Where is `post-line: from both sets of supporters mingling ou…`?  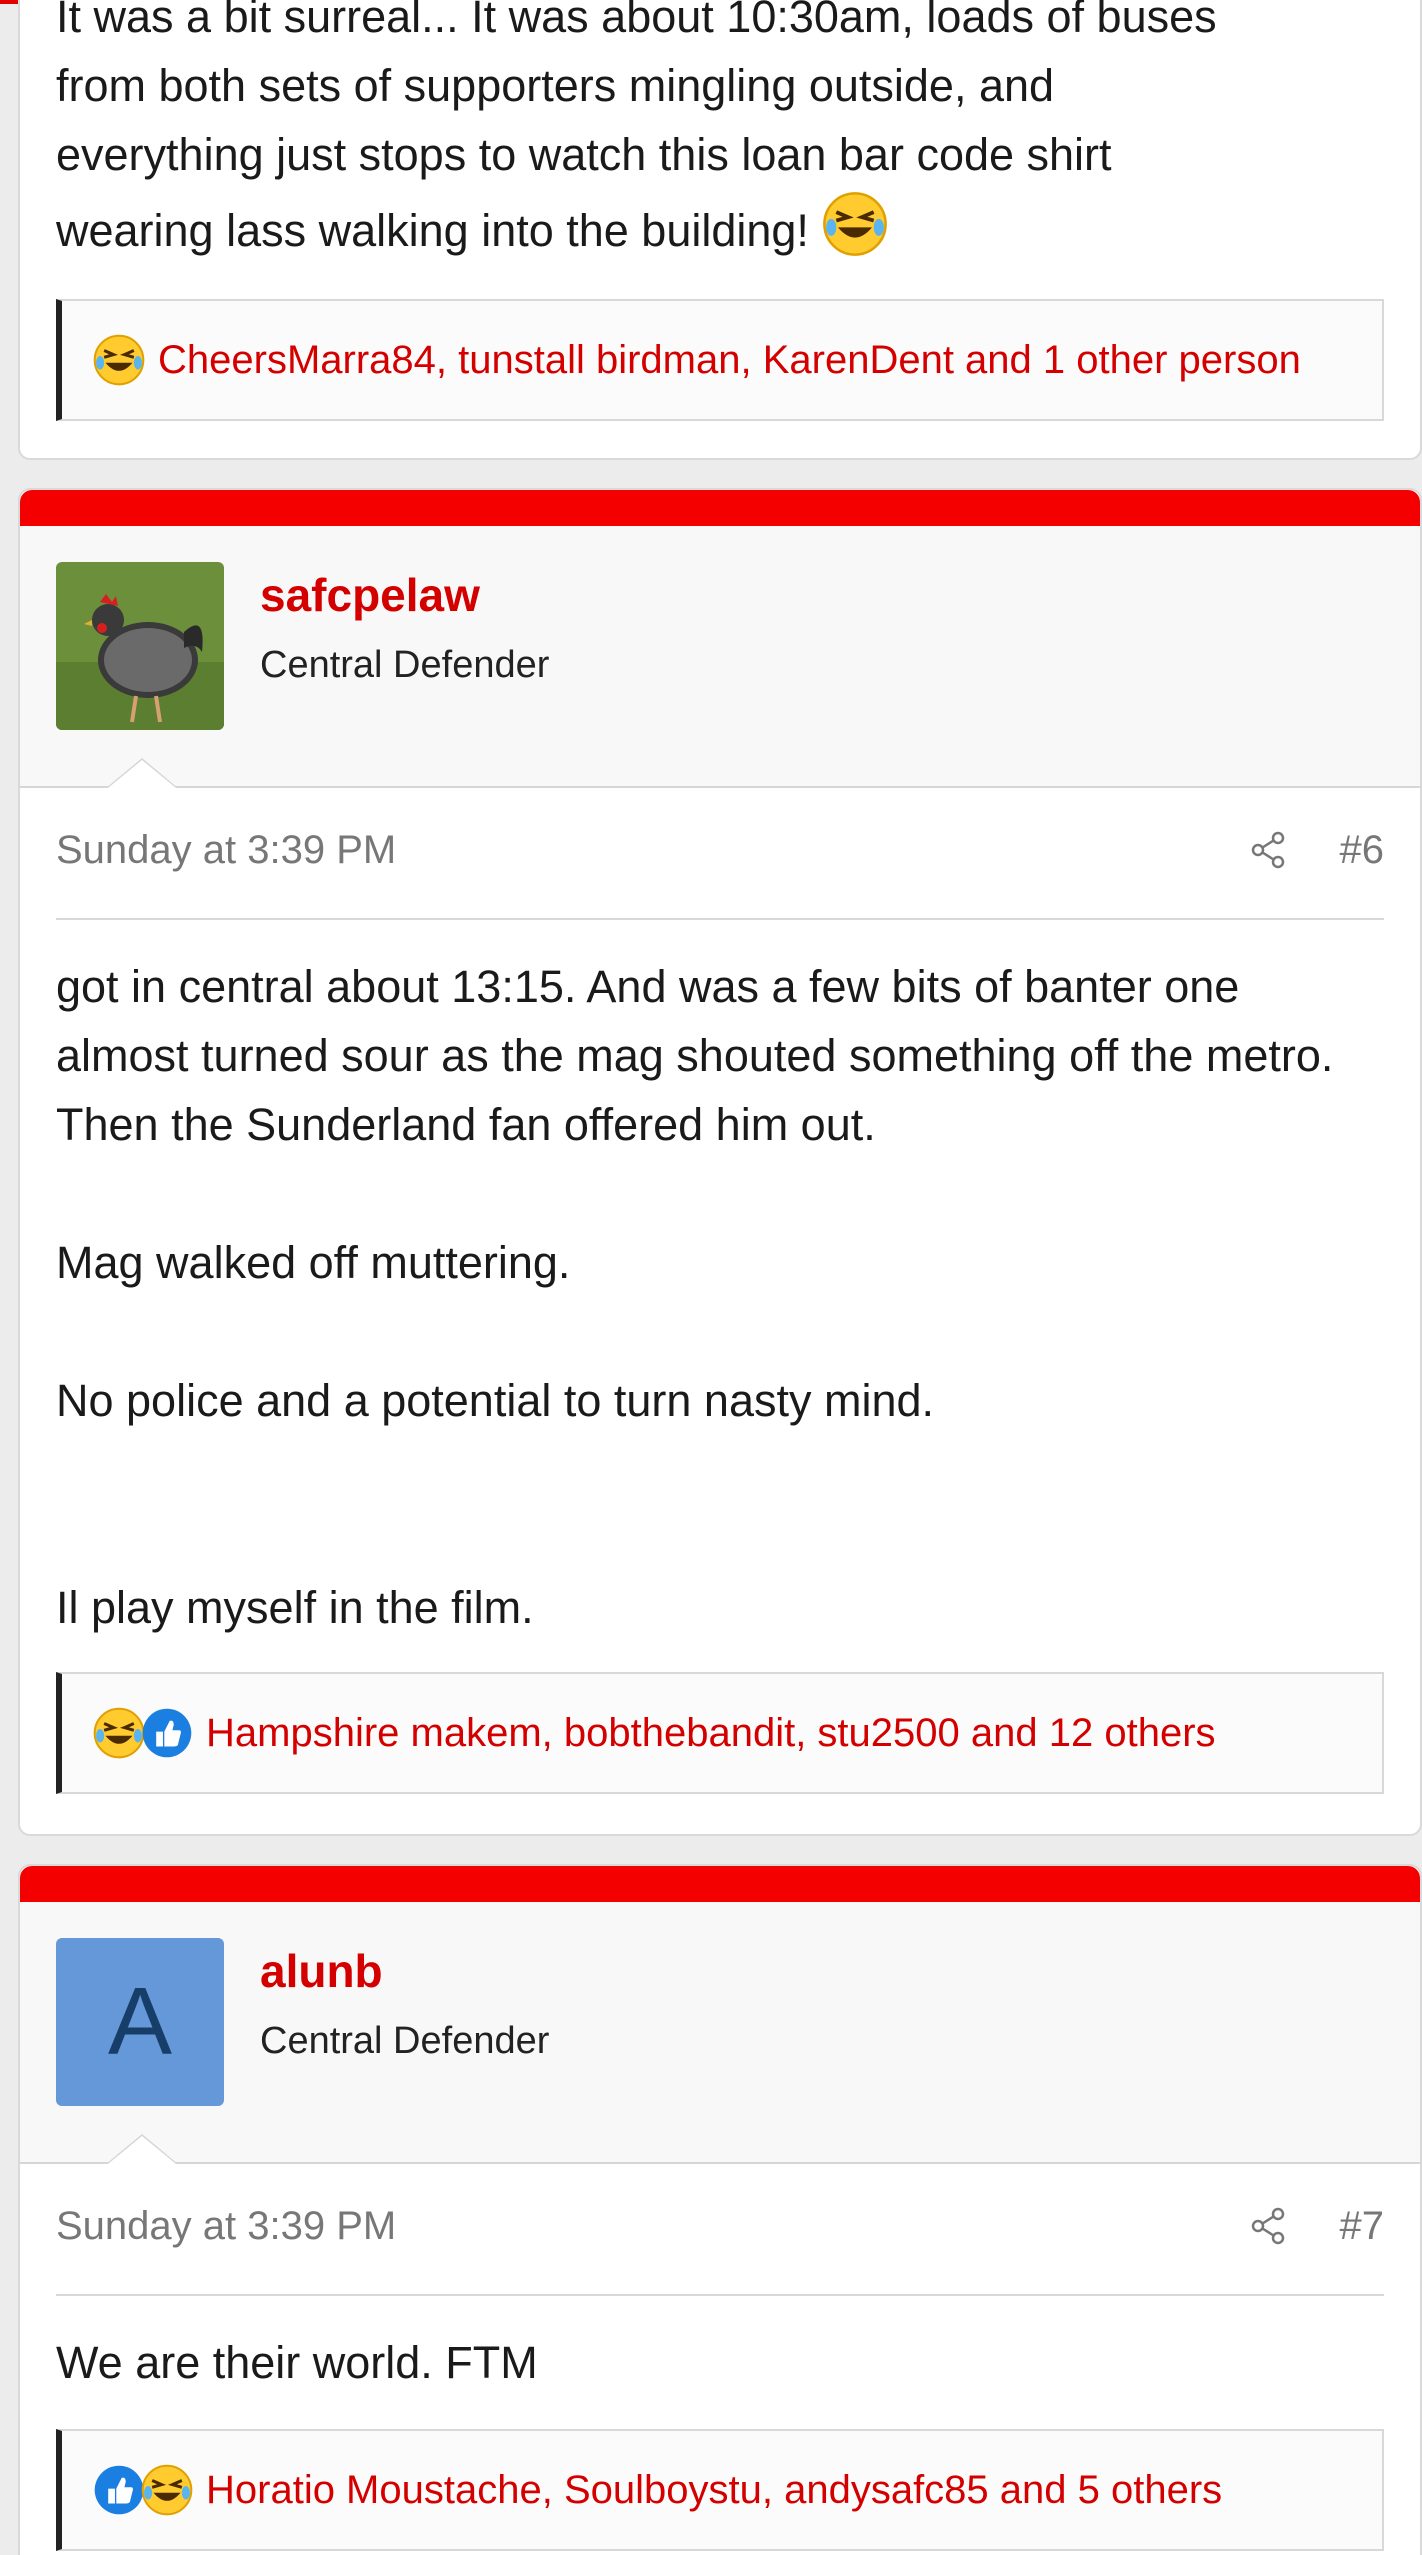 post-line: from both sets of supporters mingling ou… is located at coordinates (555, 85).